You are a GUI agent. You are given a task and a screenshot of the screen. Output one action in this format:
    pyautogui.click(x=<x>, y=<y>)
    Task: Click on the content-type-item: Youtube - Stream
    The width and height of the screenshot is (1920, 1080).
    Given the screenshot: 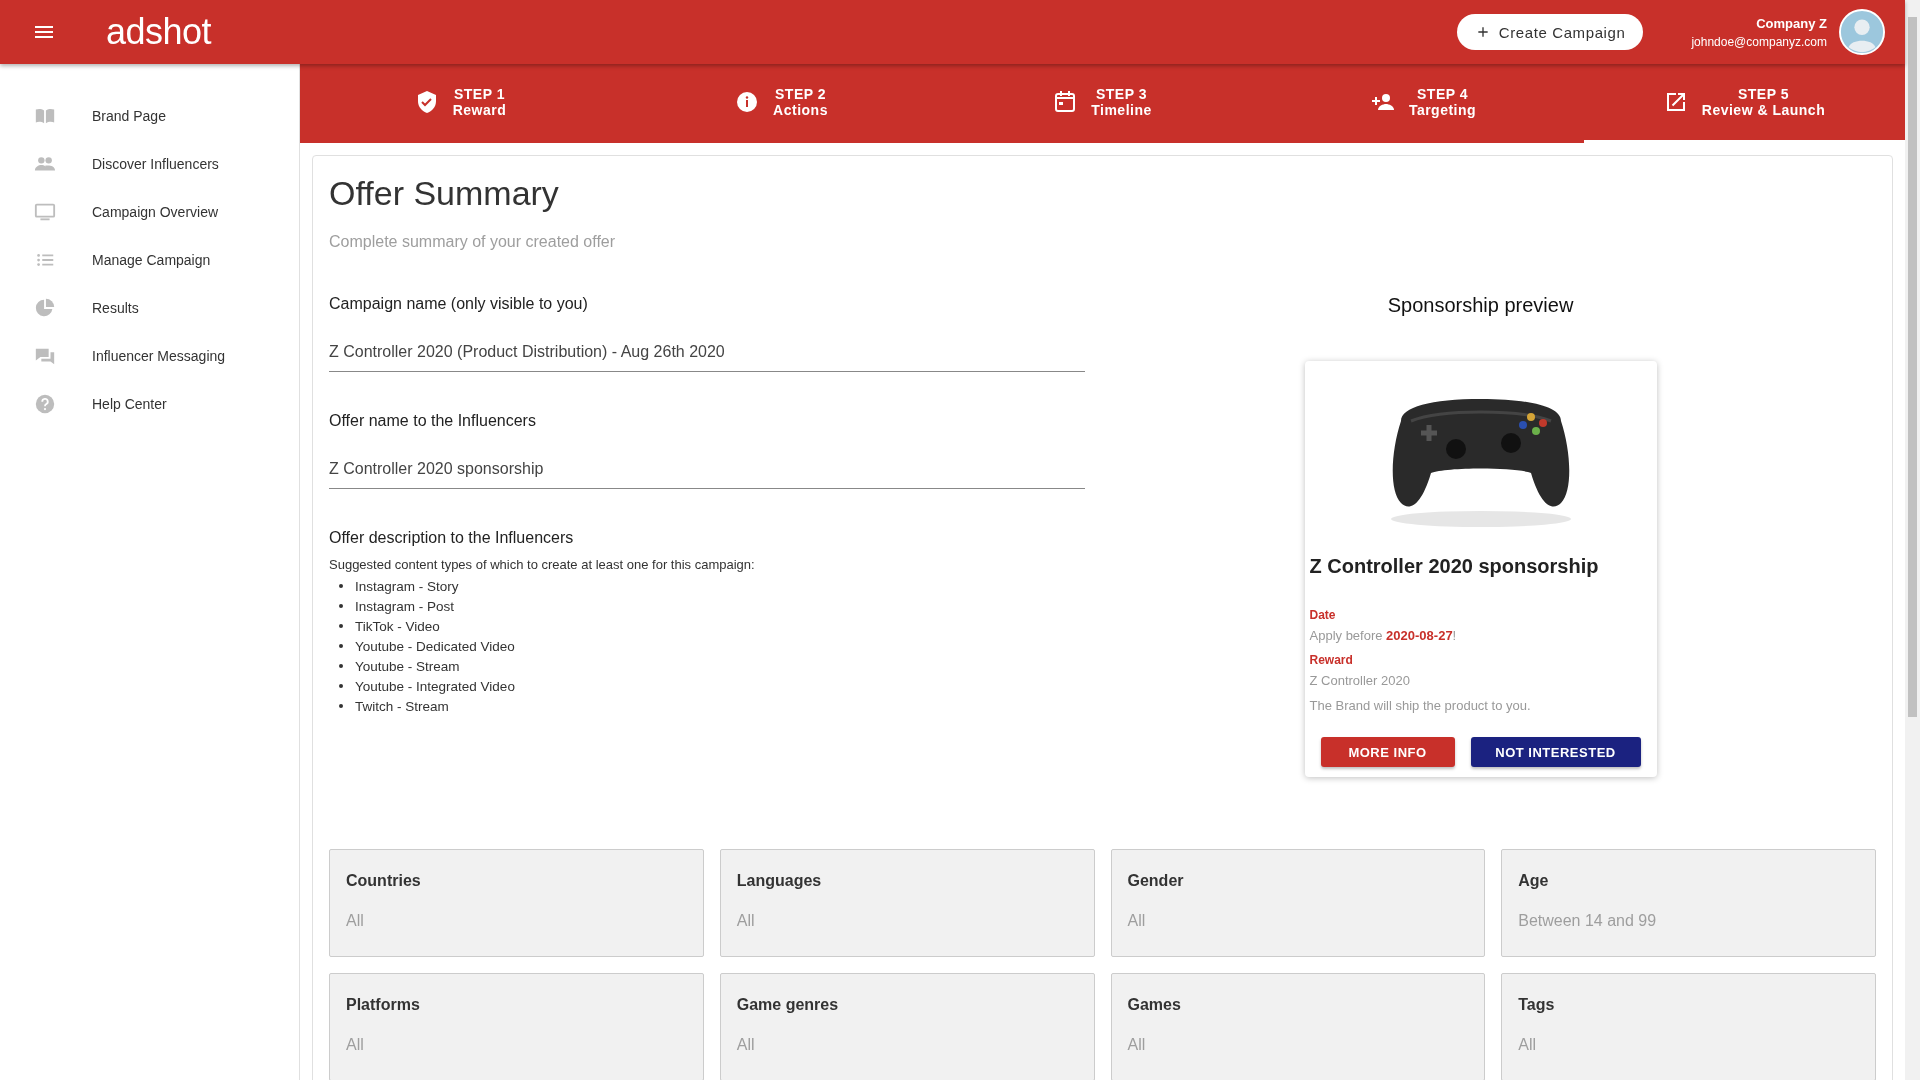 What is the action you would take?
    pyautogui.click(x=712, y=666)
    